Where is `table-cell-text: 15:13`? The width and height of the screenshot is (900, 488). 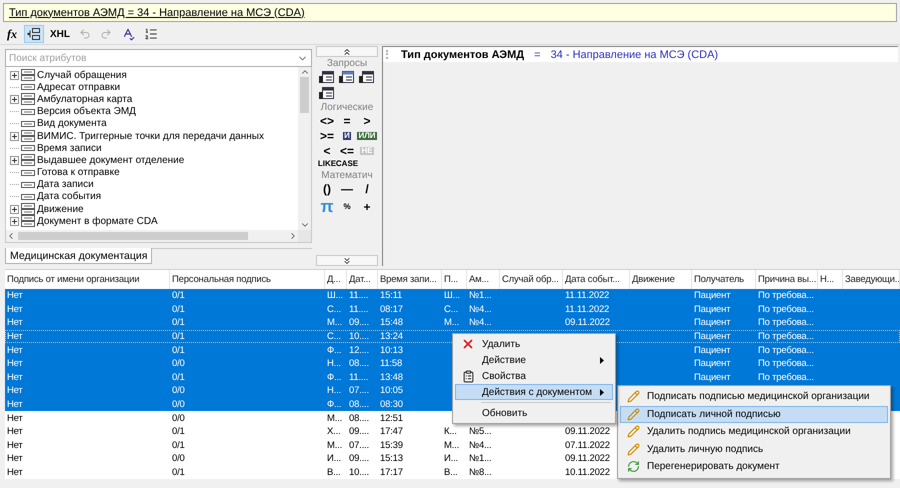
table-cell-text: 15:13 is located at coordinates (391, 459).